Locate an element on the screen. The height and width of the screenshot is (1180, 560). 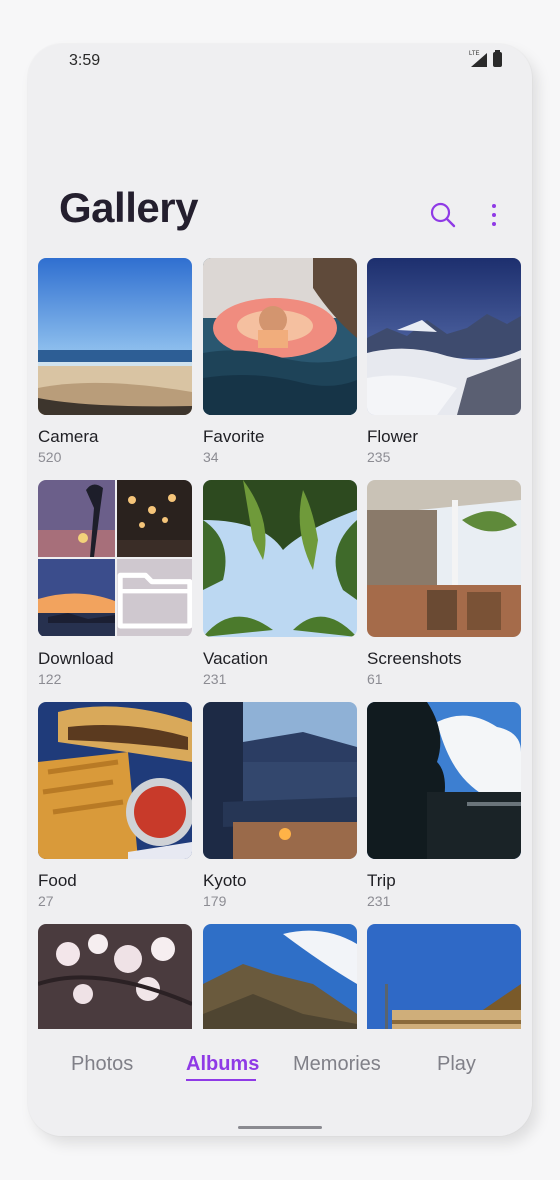
album-count: 179 is located at coordinates (215, 901).